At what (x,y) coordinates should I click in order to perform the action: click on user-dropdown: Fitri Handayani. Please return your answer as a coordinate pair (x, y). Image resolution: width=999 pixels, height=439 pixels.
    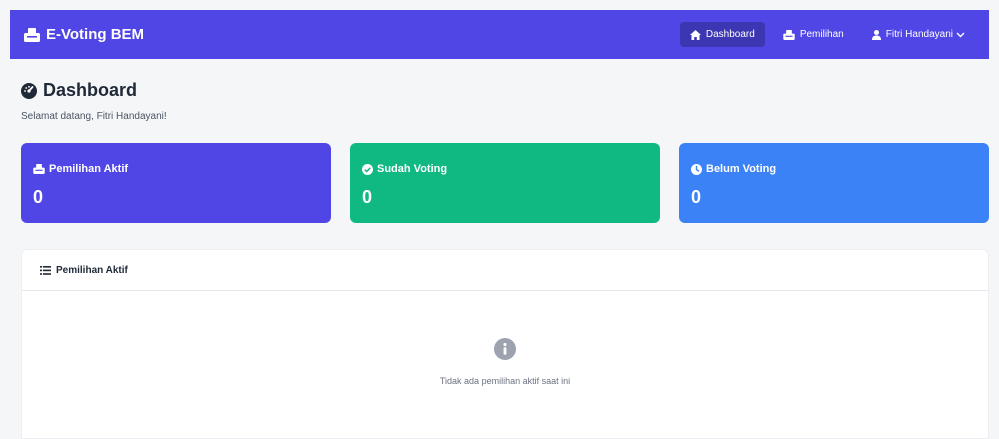
    Looking at the image, I should click on (918, 34).